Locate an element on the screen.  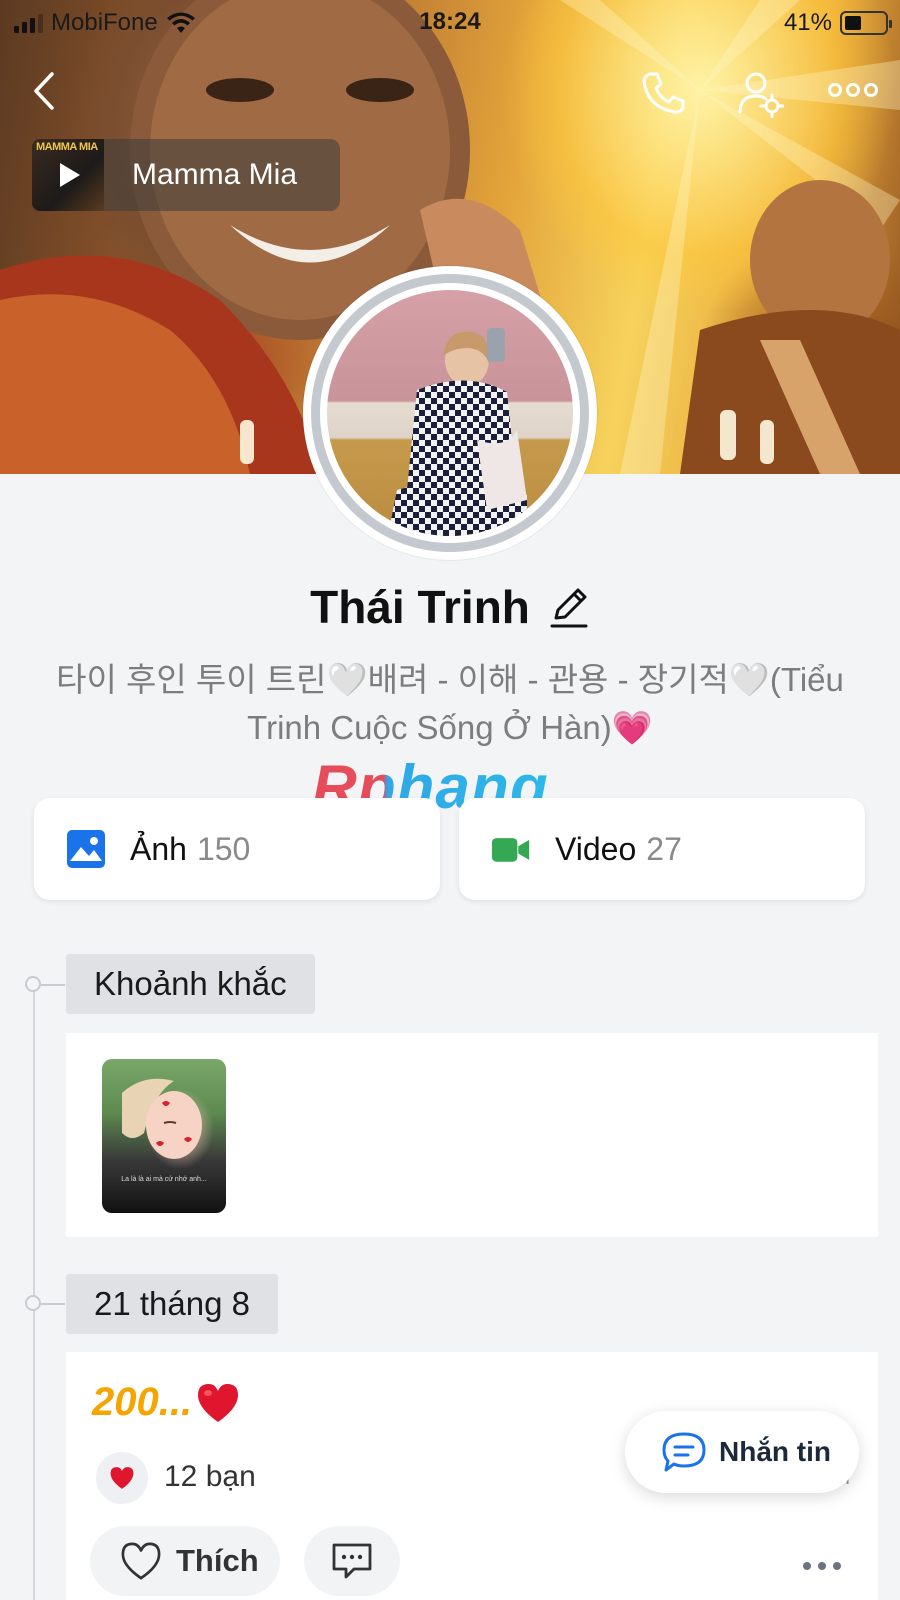
battery-percent: 41% is located at coordinates (807, 22).